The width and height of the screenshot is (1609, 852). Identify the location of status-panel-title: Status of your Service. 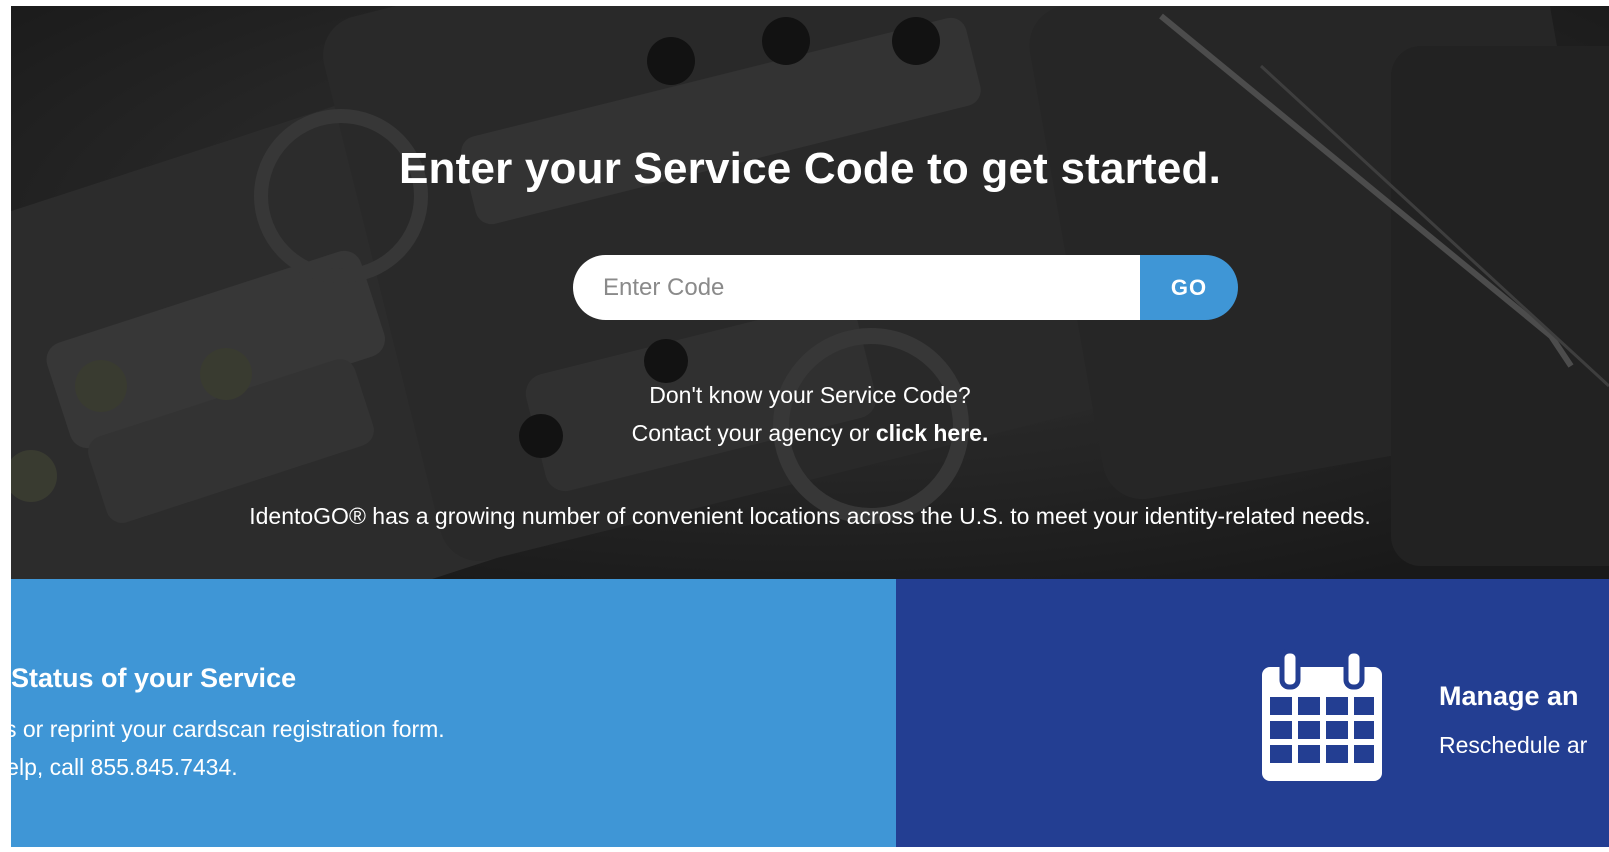
(154, 678).